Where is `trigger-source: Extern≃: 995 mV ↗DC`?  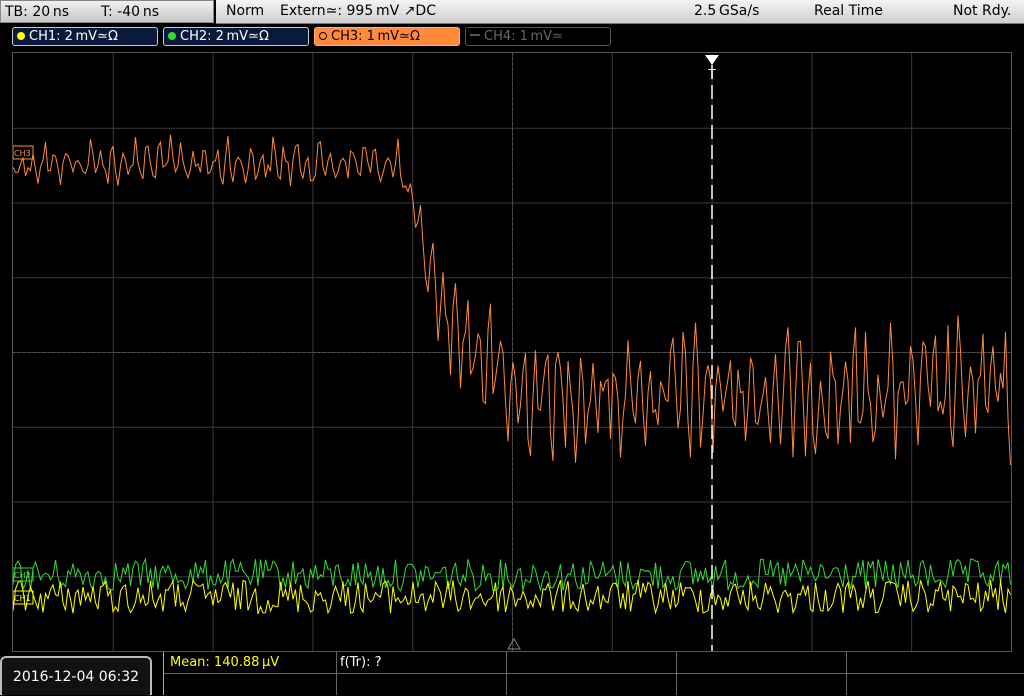
trigger-source: Extern≃: 995 mV ↗DC is located at coordinates (358, 11).